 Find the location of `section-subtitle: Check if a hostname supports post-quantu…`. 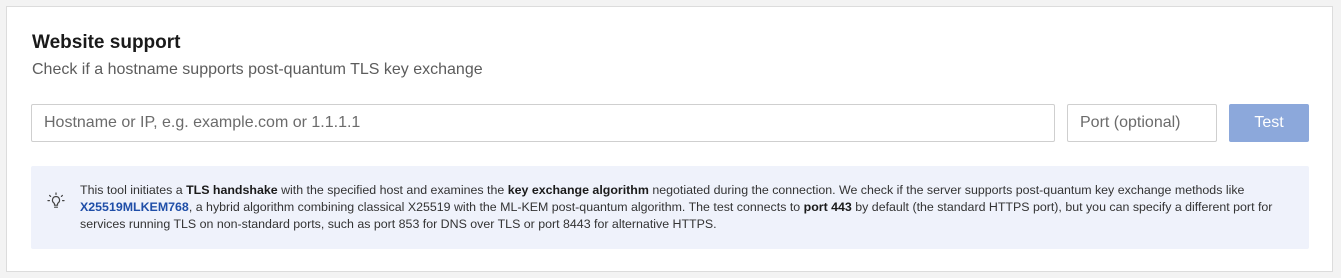

section-subtitle: Check if a hostname supports post-quantu… is located at coordinates (257, 69).